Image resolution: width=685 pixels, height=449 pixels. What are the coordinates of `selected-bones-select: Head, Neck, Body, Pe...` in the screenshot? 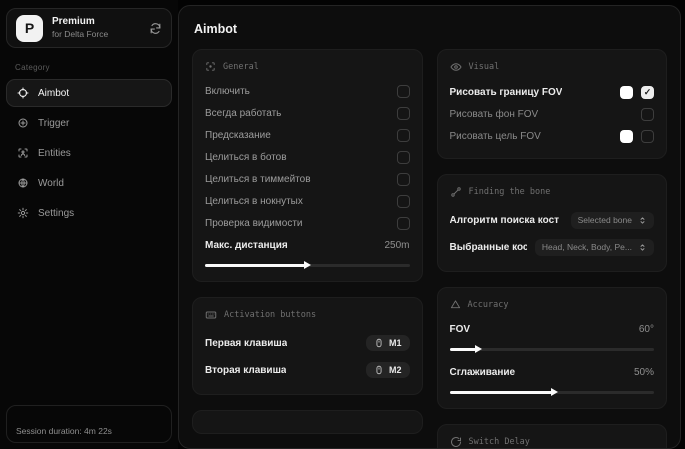 It's located at (594, 247).